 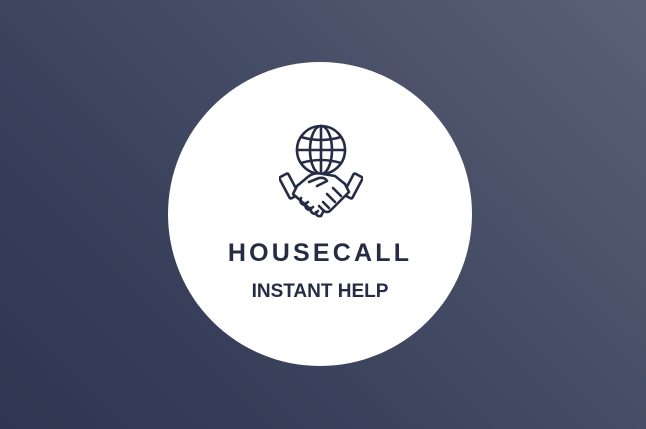 What do you see at coordinates (321, 171) in the screenshot?
I see `globe-handshake-icon` at bounding box center [321, 171].